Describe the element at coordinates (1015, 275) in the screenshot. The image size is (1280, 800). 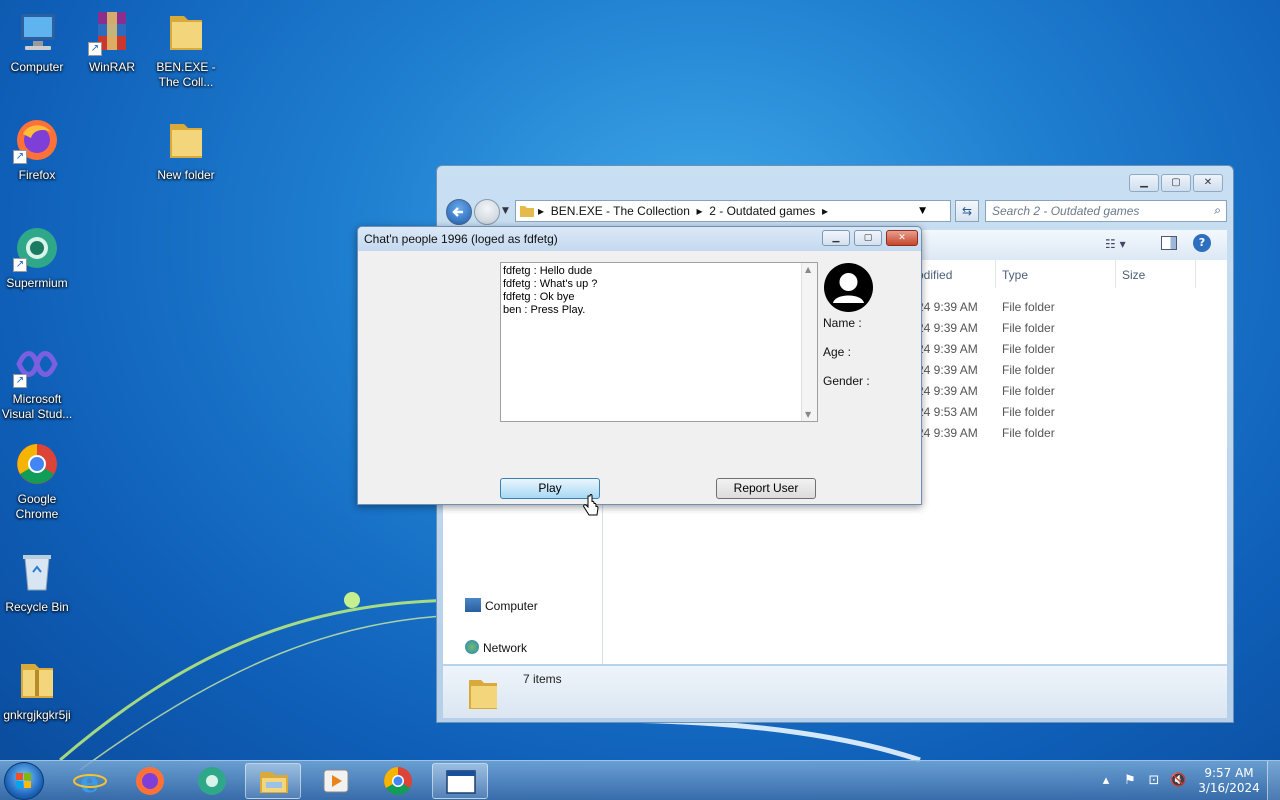
I see `column-header-type: Type` at that location.